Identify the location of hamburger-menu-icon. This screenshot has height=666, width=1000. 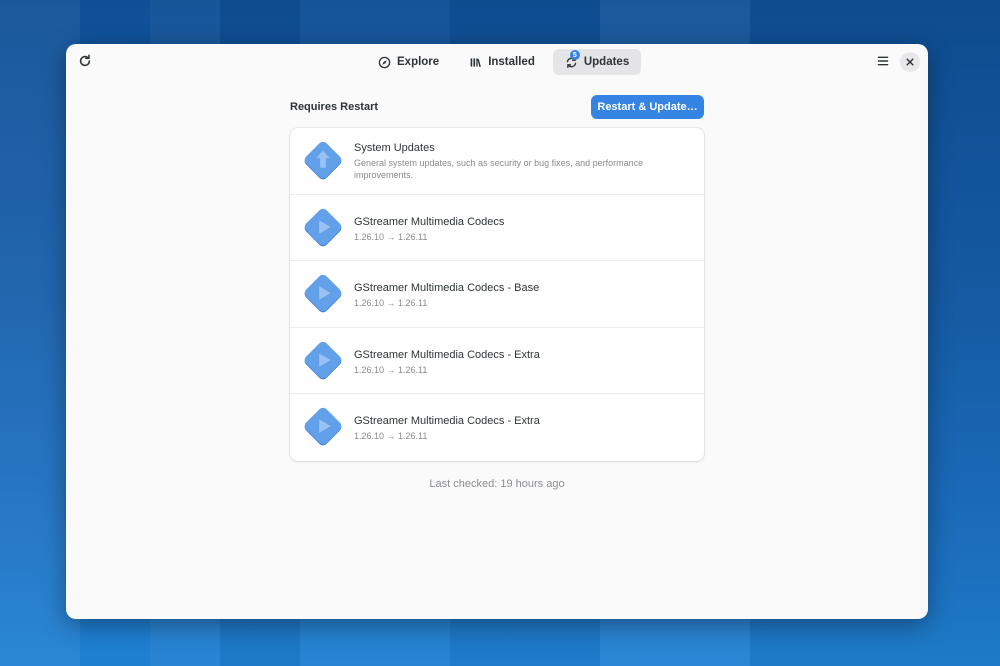
(883, 61).